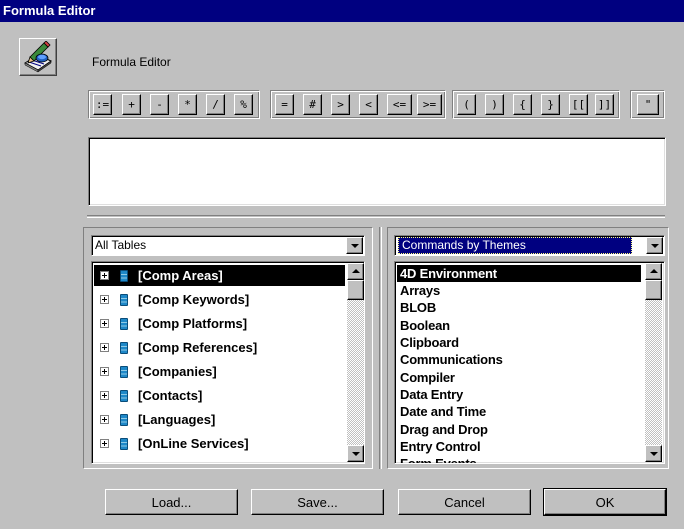  Describe the element at coordinates (154, 419) in the screenshot. I see `table-row: [Languages]` at that location.